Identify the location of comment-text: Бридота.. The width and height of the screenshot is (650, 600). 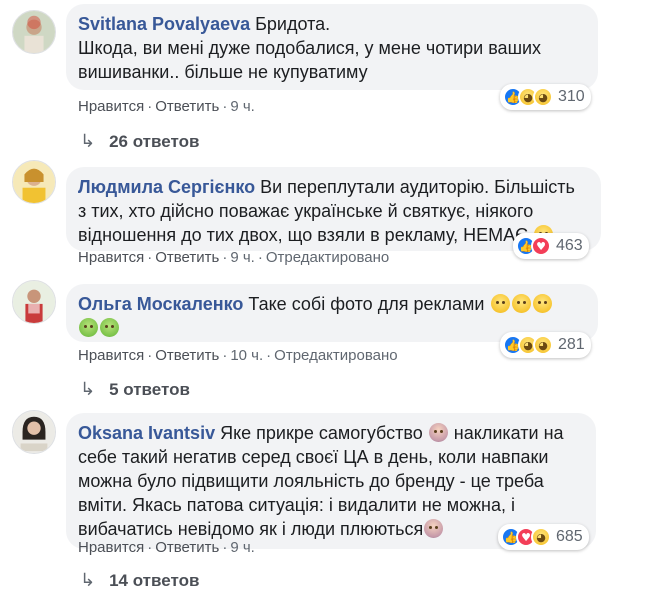
(293, 24).